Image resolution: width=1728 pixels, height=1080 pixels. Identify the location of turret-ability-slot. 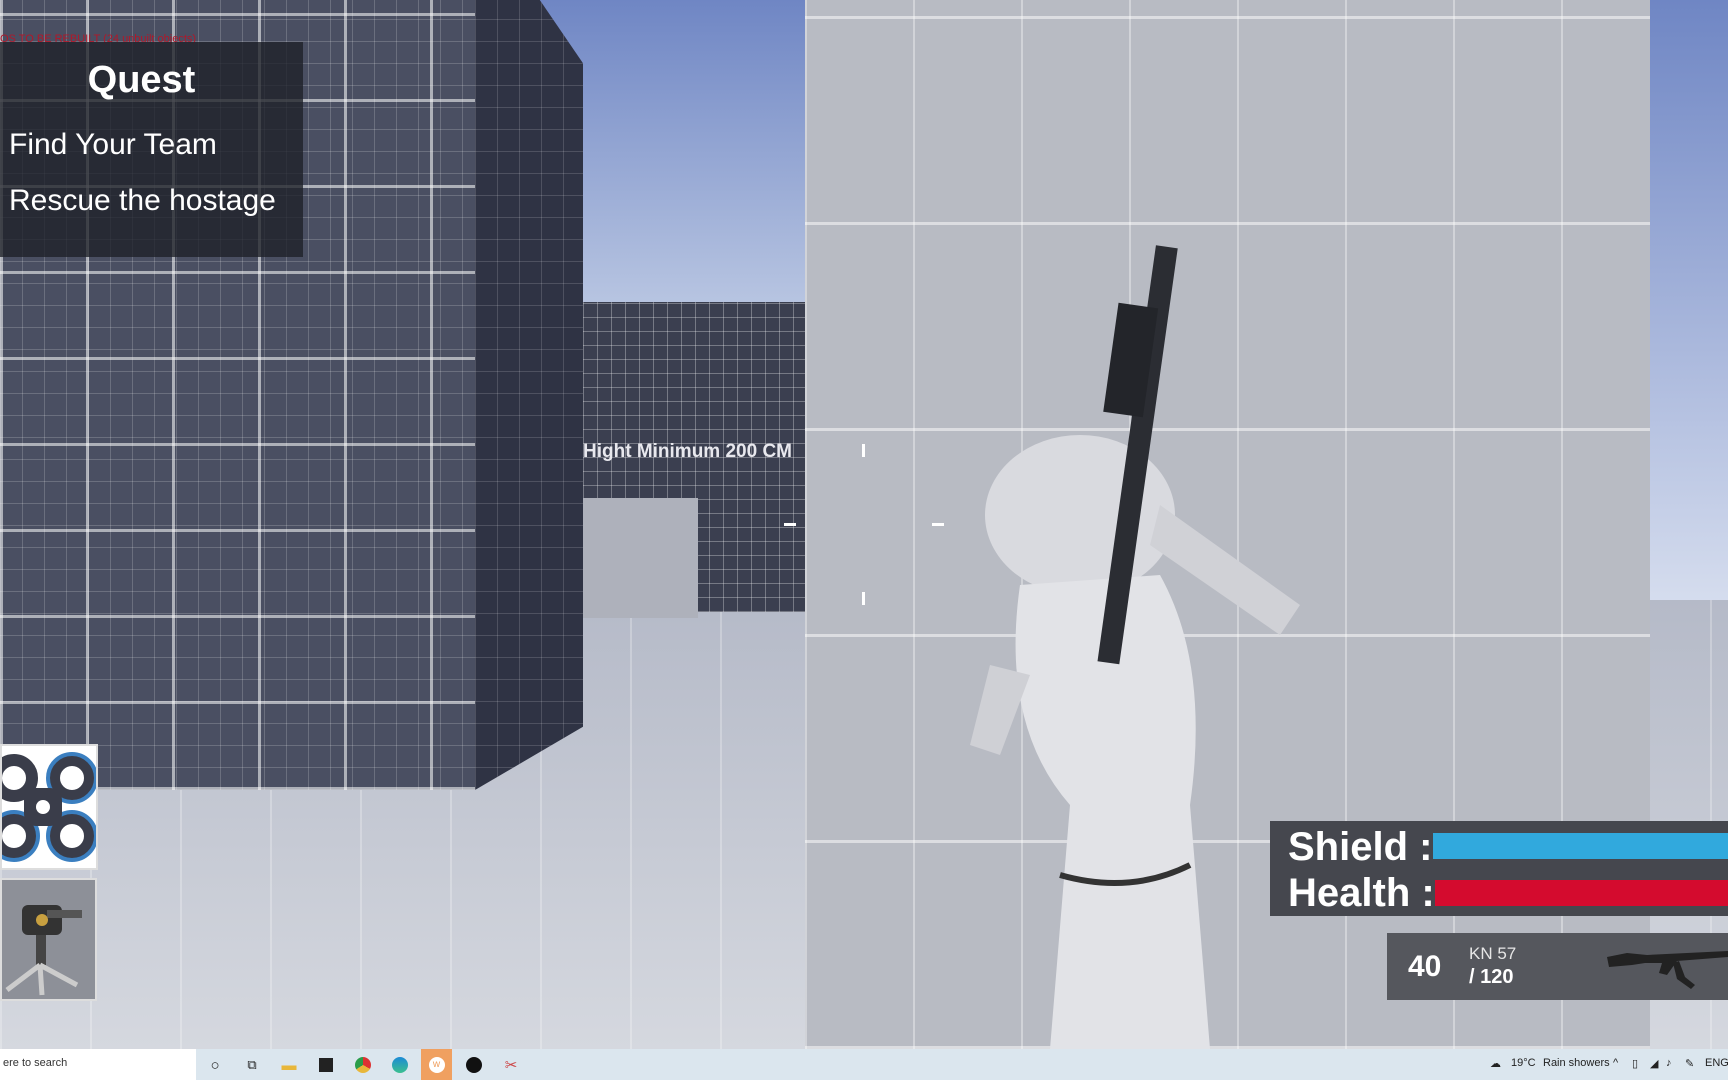
(48, 939).